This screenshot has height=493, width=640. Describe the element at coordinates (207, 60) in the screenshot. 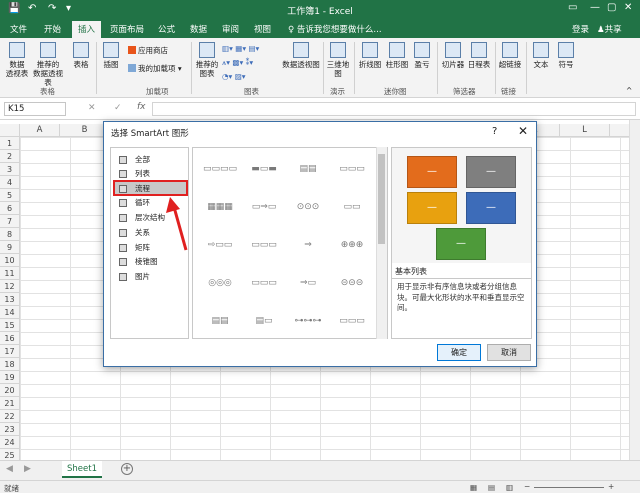

I see `recommended-charts-button: 推荐的 图表` at that location.